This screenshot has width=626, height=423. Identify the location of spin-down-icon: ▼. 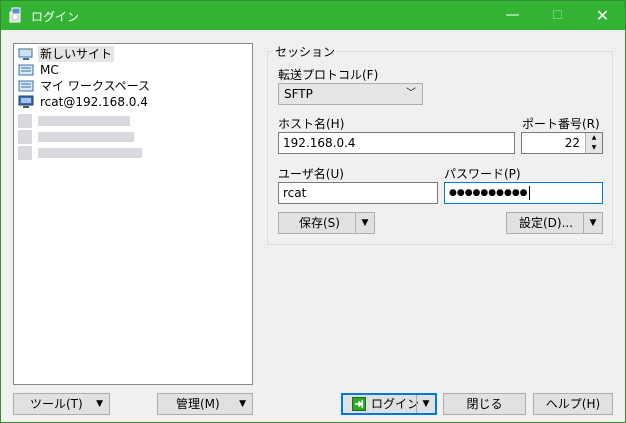
(593, 148).